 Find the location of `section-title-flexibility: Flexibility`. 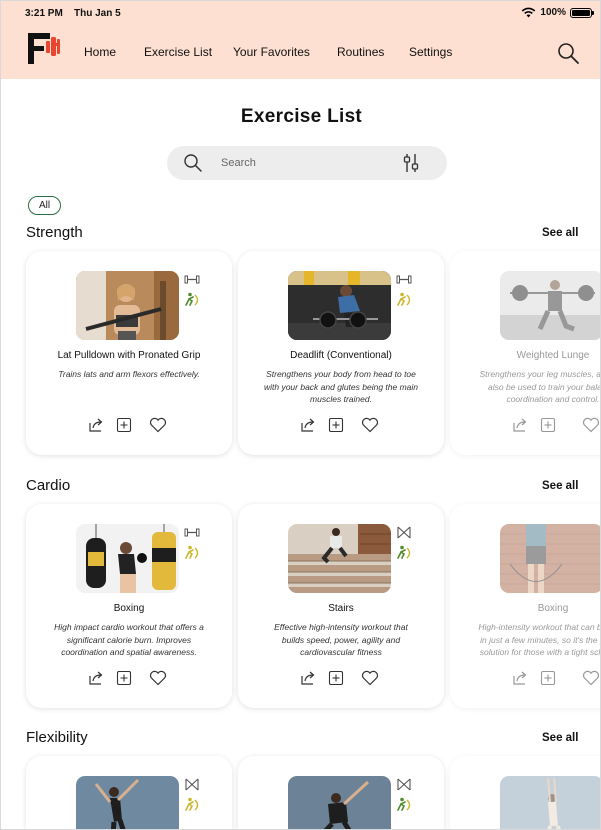

section-title-flexibility: Flexibility is located at coordinates (57, 737).